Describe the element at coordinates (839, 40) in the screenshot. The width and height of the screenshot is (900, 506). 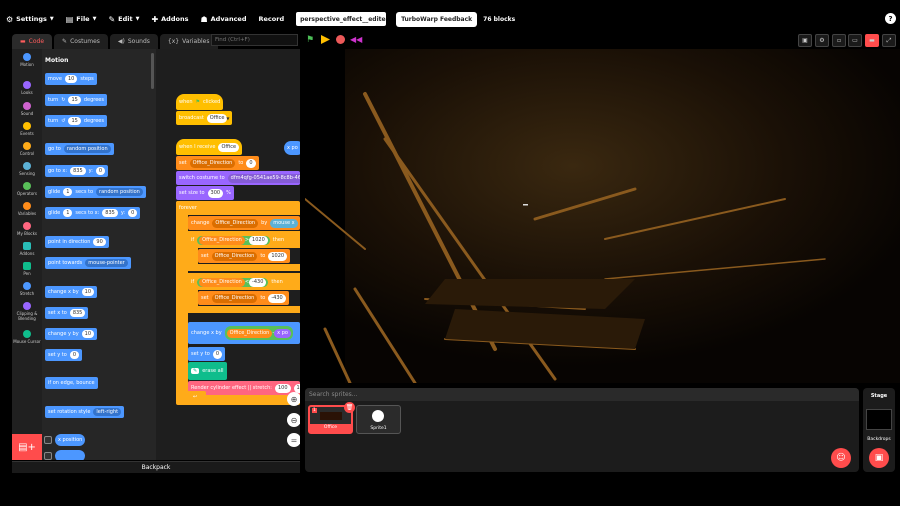
I see `small-stage-button: ▫` at that location.